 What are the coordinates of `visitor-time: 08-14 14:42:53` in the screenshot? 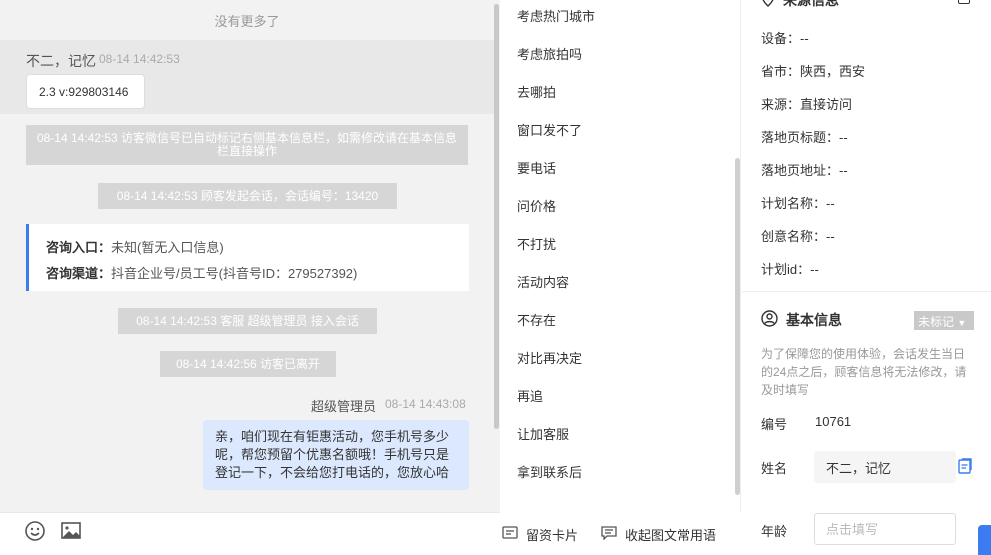 It's located at (139, 59).